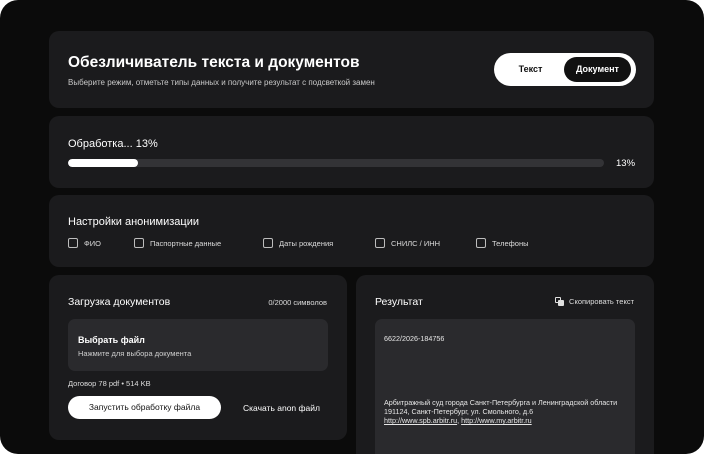 Image resolution: width=704 pixels, height=454 pixels. What do you see at coordinates (186, 243) in the screenshot?
I see `checkbox-label: Паспортные данные` at bounding box center [186, 243].